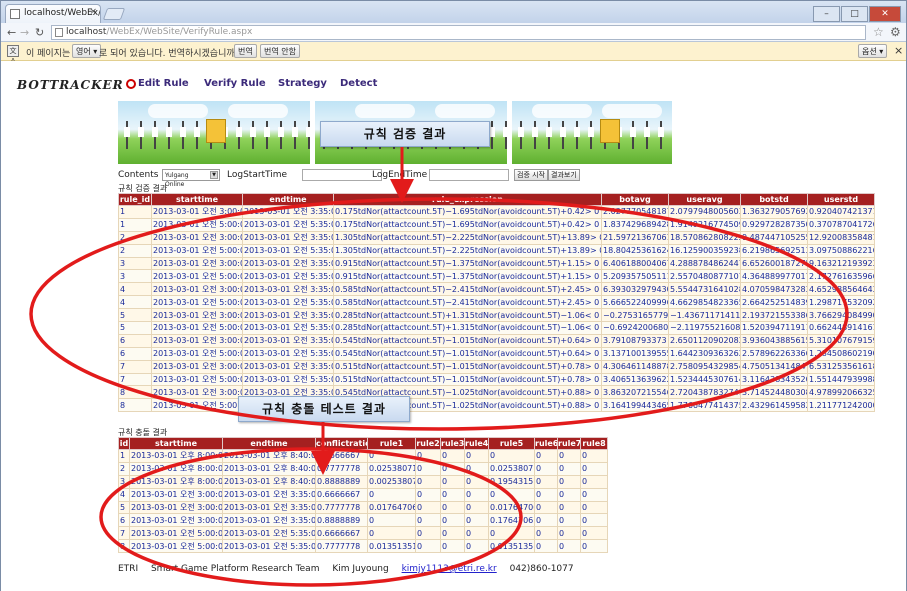 This screenshot has width=907, height=591. What do you see at coordinates (774, 379) in the screenshot?
I see `table-cell: 3.11643834352005` at bounding box center [774, 379].